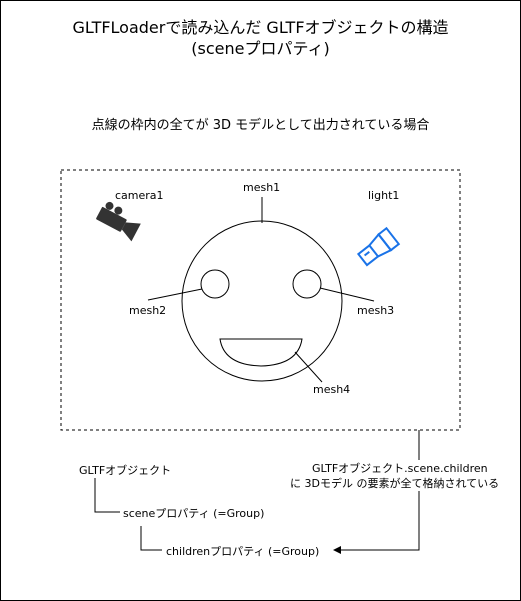 This screenshot has height=601, width=521. I want to click on left-eye-circle, so click(215, 284).